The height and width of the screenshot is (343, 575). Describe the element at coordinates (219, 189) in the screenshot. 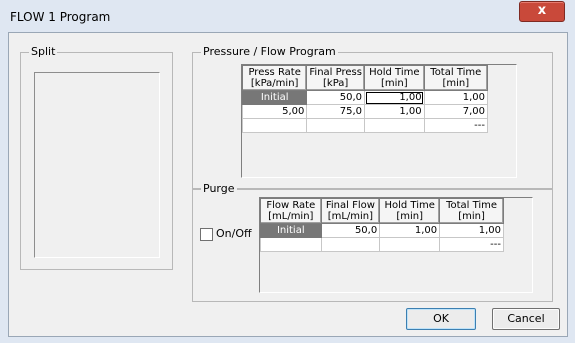

I see `purge-group-label: Purge` at that location.